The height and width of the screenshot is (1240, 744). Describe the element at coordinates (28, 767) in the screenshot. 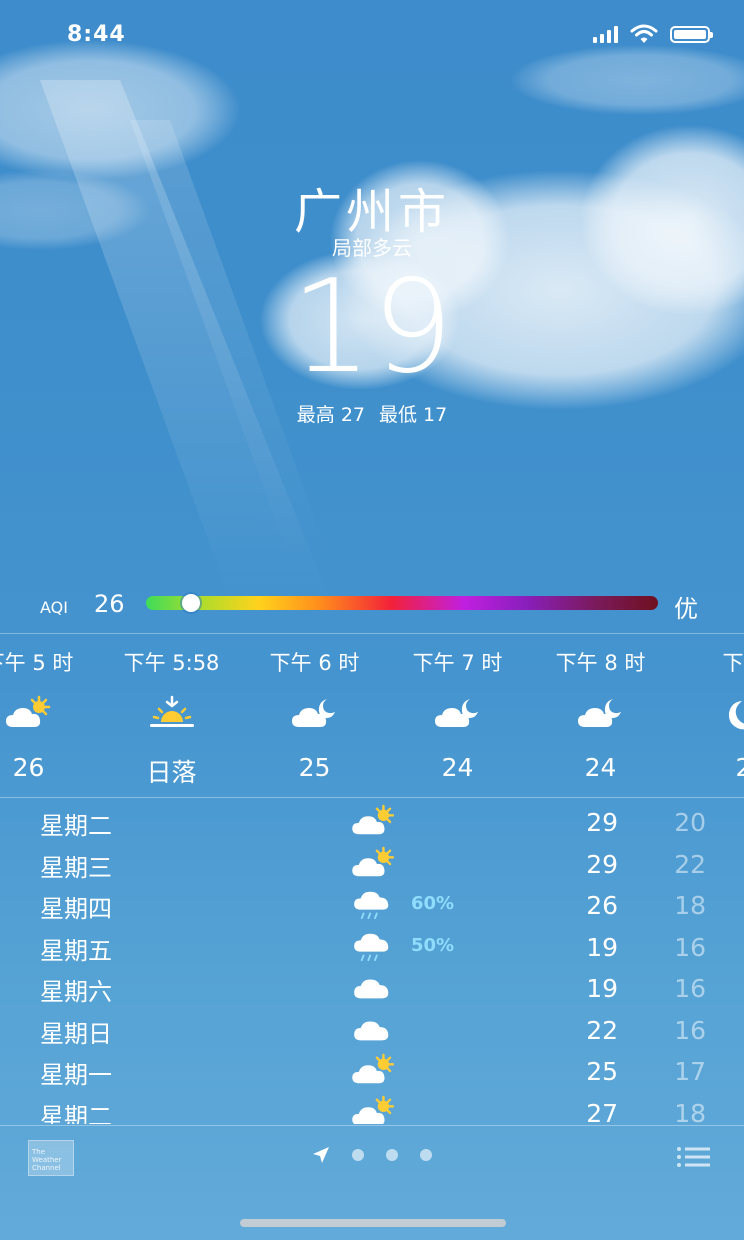

I see `hour-temp: 26` at that location.